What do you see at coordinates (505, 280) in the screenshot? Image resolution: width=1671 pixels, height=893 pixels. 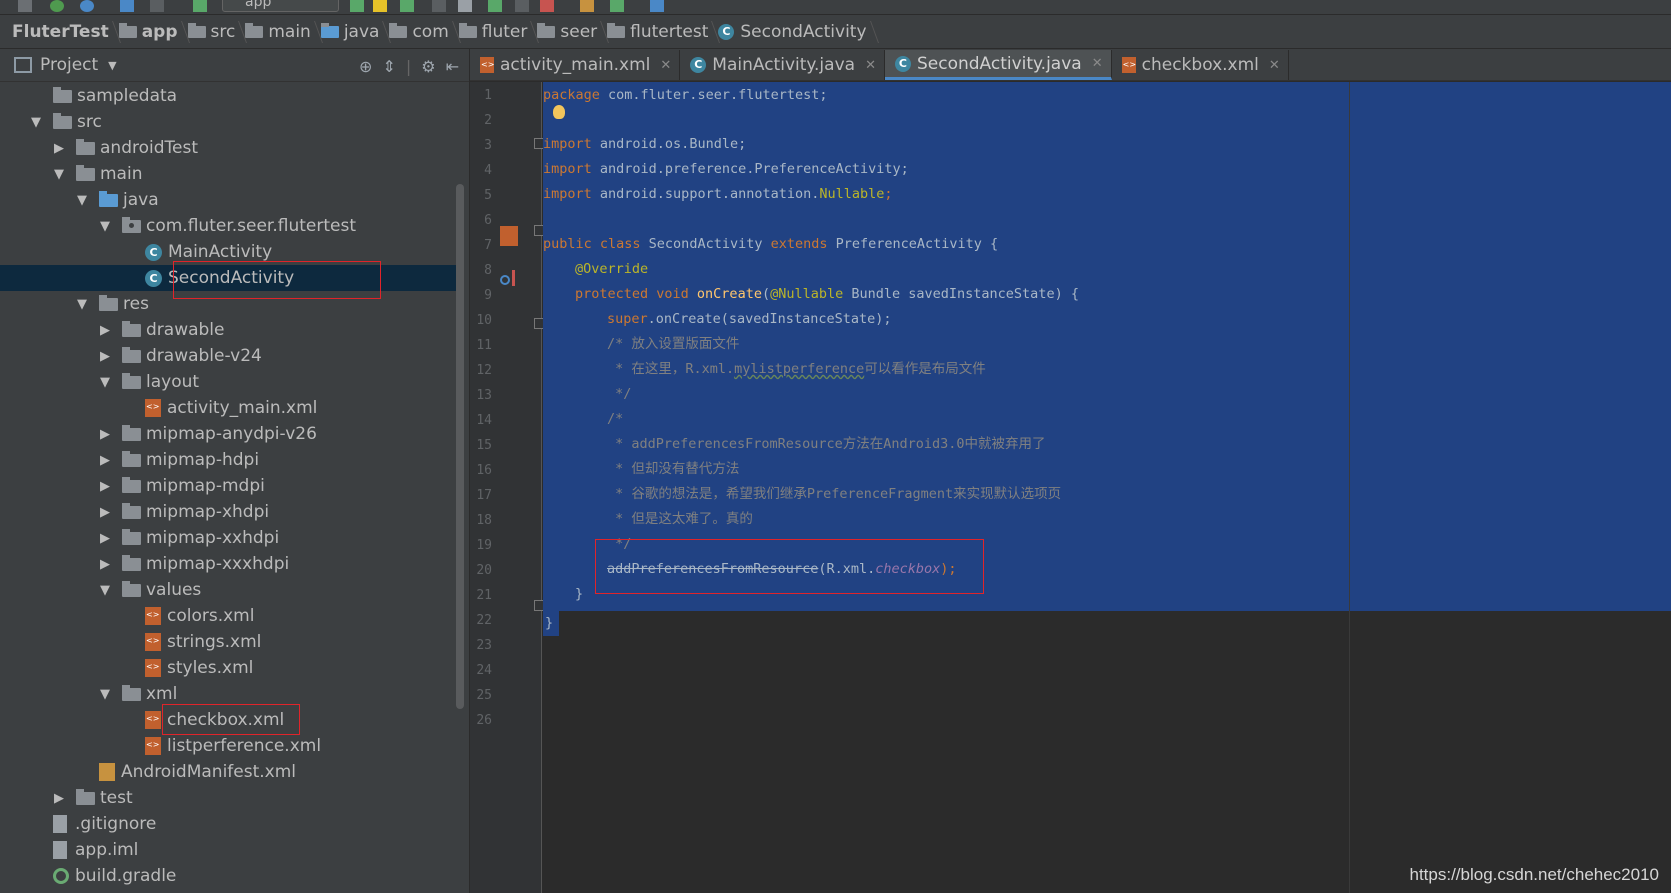 I see `override-gutter-icon` at bounding box center [505, 280].